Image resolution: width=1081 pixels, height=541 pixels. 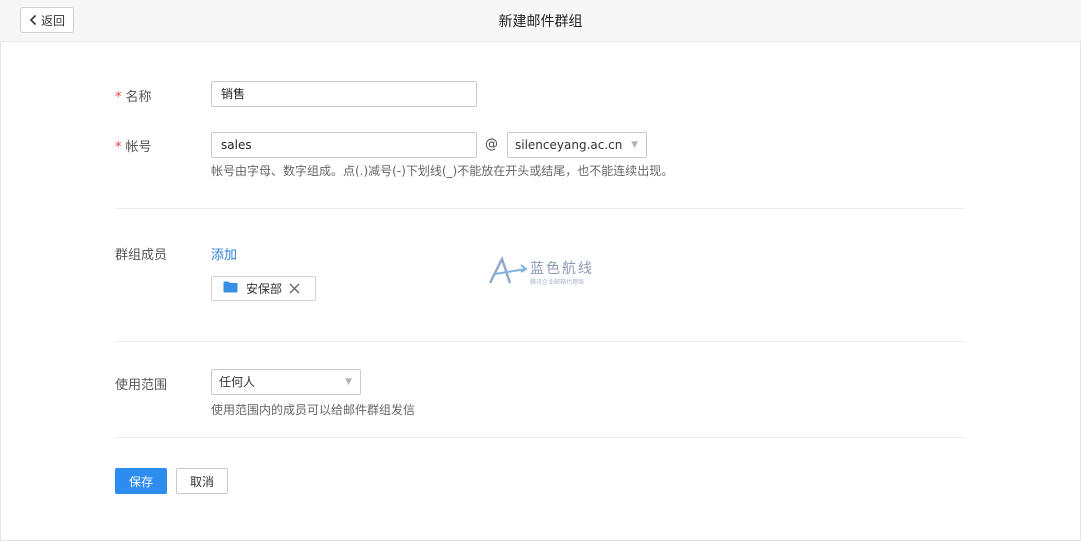 What do you see at coordinates (491, 144) in the screenshot?
I see `at-symbol: @` at bounding box center [491, 144].